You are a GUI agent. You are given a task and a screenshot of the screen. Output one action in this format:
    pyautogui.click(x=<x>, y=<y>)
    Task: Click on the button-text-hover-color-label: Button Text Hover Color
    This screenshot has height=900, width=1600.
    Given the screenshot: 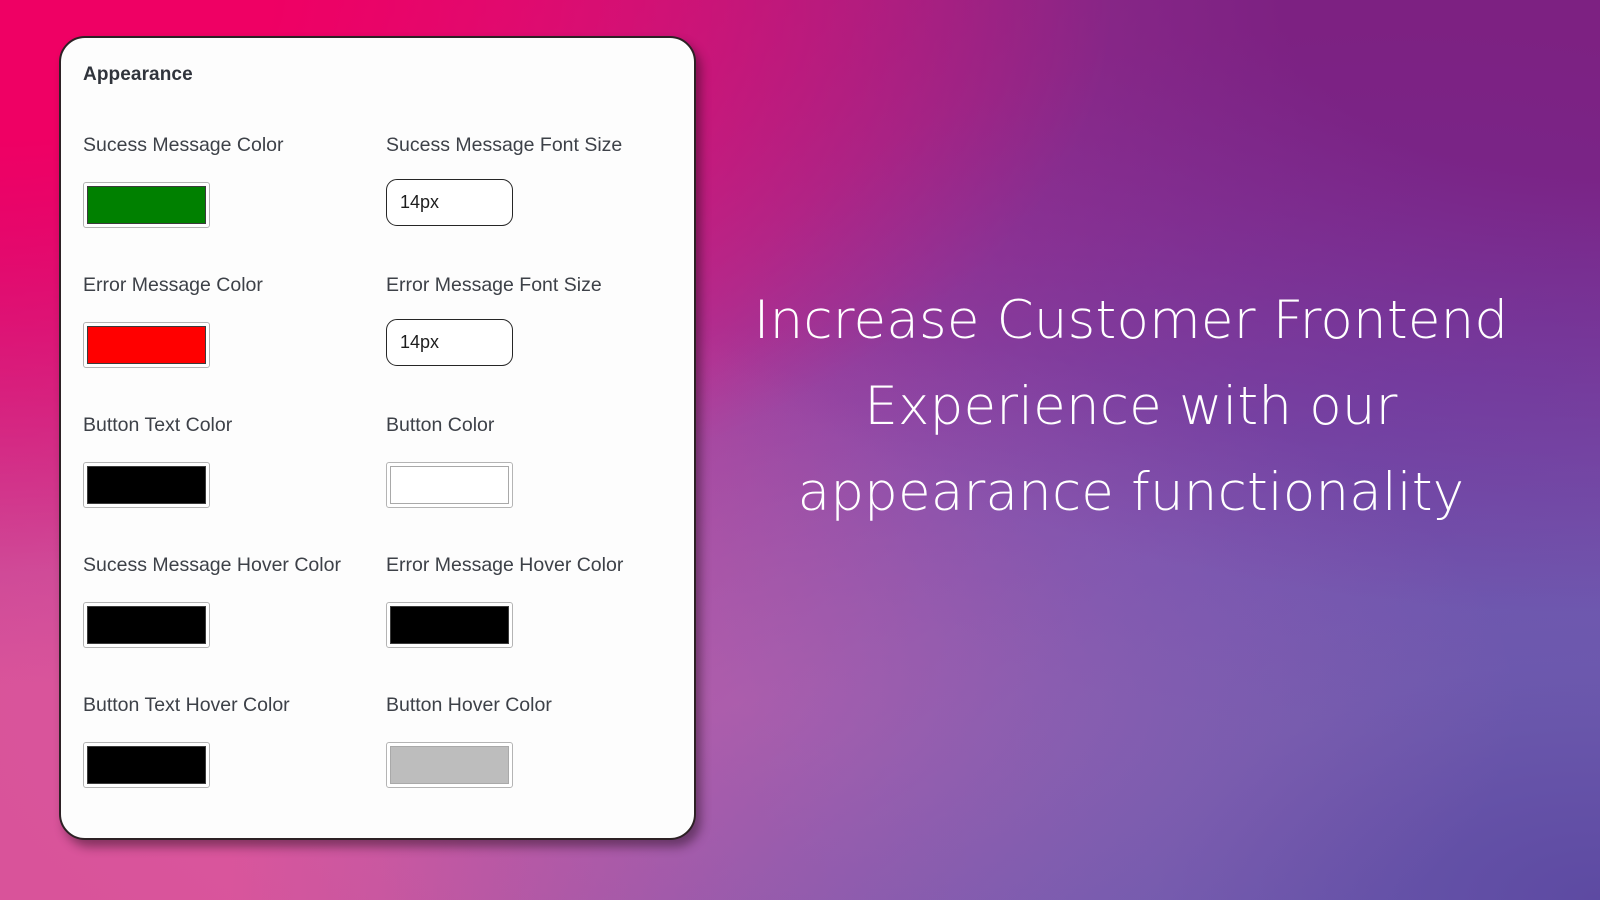 What is the action you would take?
    pyautogui.click(x=186, y=705)
    